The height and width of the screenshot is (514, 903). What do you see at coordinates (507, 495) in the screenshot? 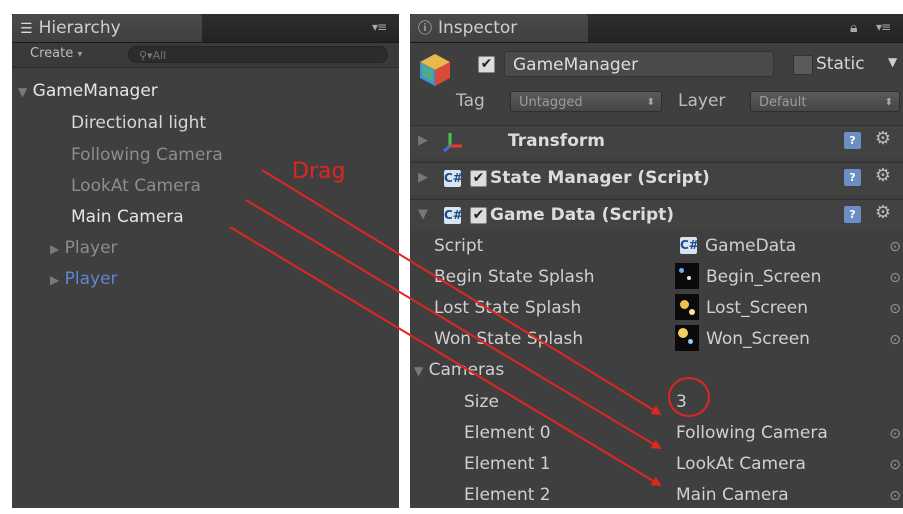
I see `element-2-label: Element 2` at bounding box center [507, 495].